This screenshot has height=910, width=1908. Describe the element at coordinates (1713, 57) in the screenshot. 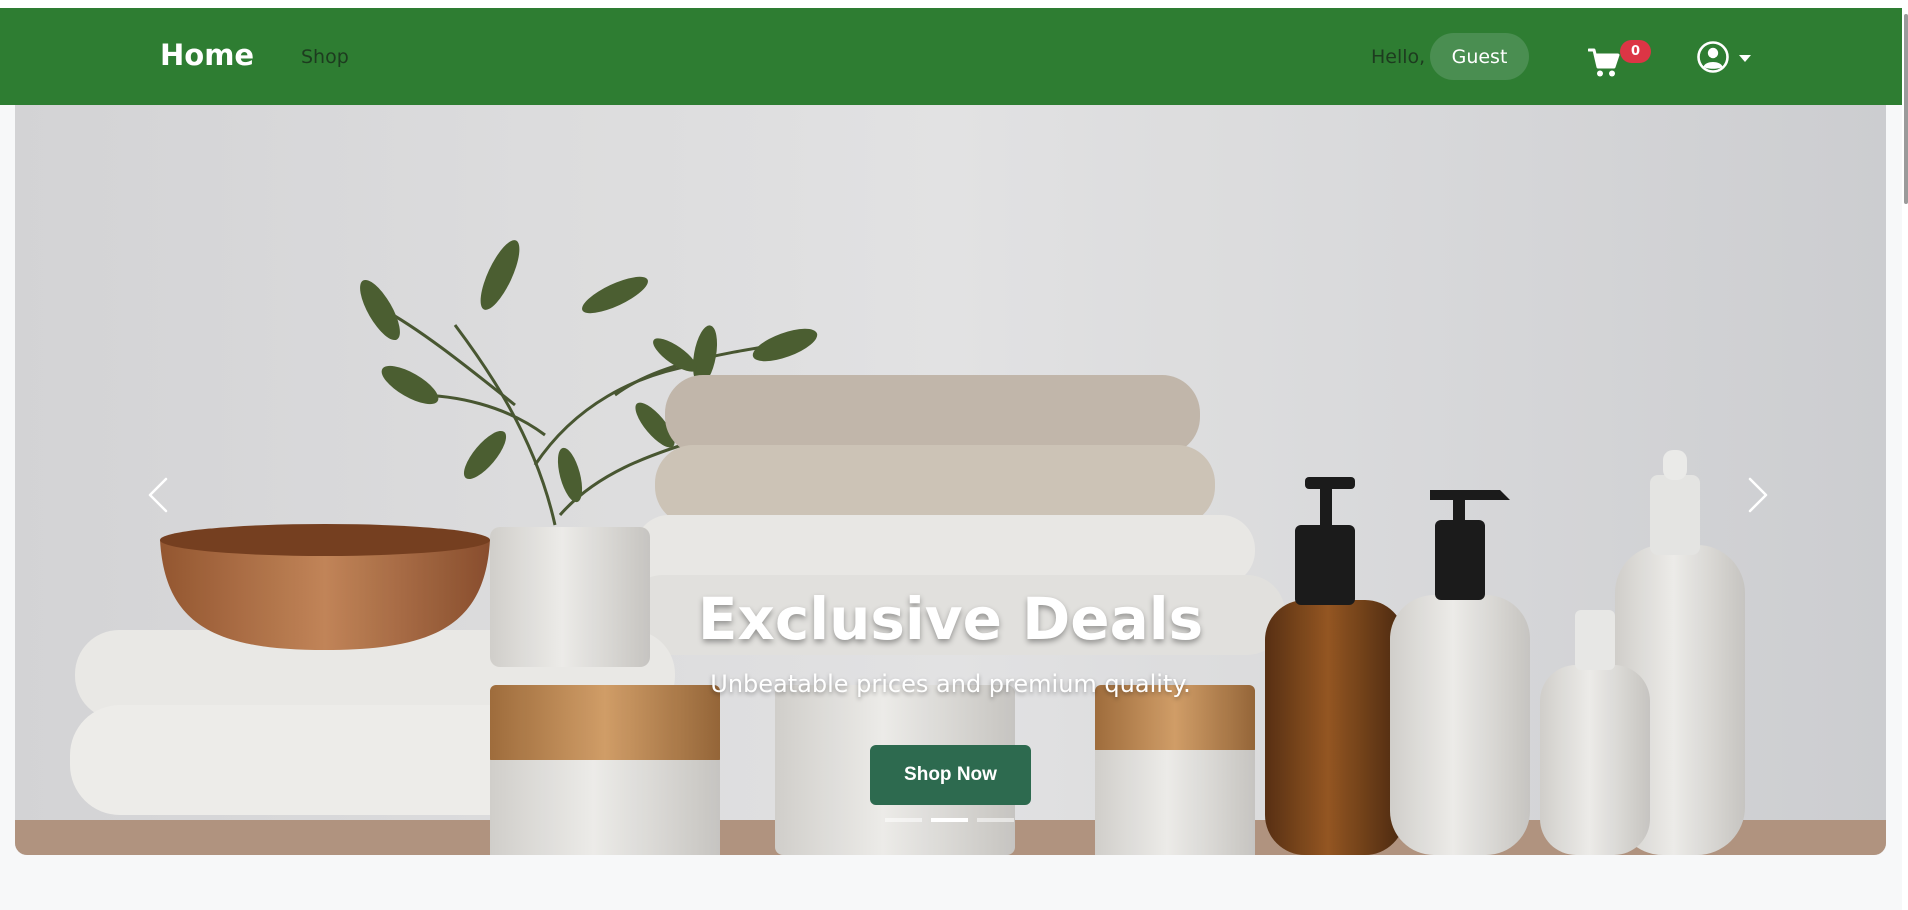

I see `user-circle-icon` at that location.